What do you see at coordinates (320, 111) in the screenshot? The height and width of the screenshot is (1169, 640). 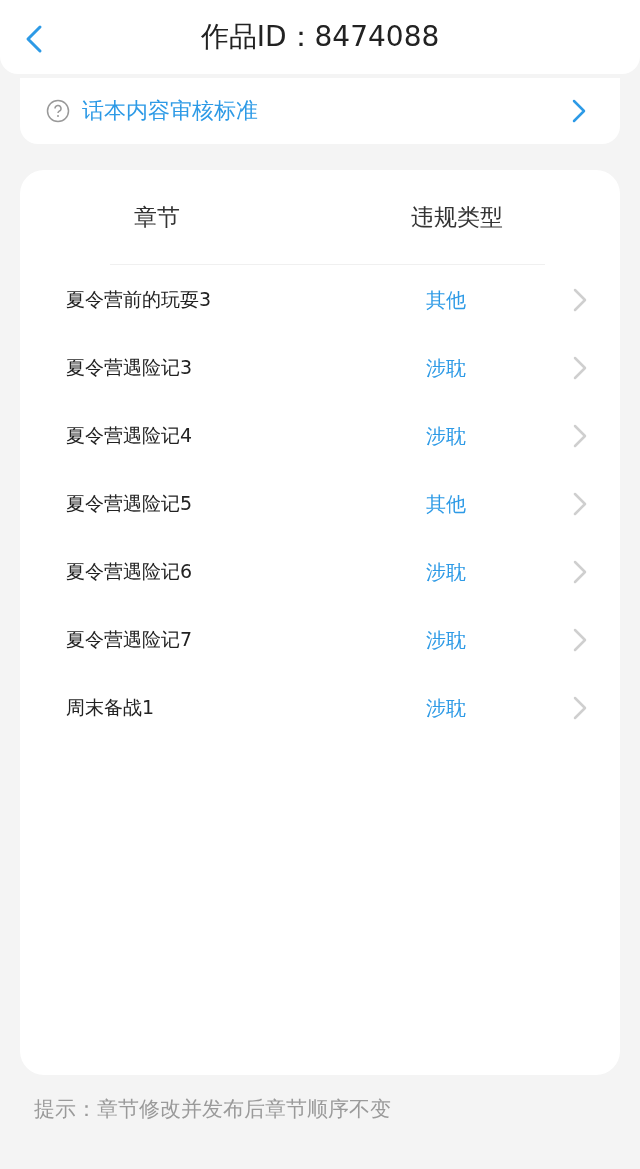 I see `review-standard-link: 话本内容审核标准` at bounding box center [320, 111].